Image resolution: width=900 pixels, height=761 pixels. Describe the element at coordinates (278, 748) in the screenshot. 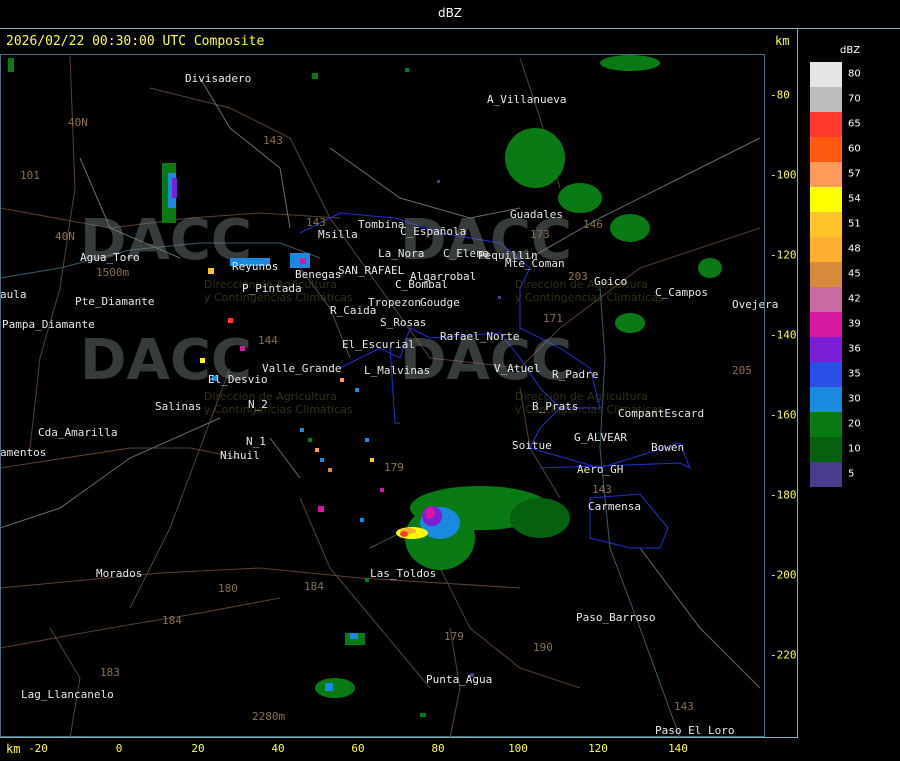

I see `x-tick: 40` at that location.